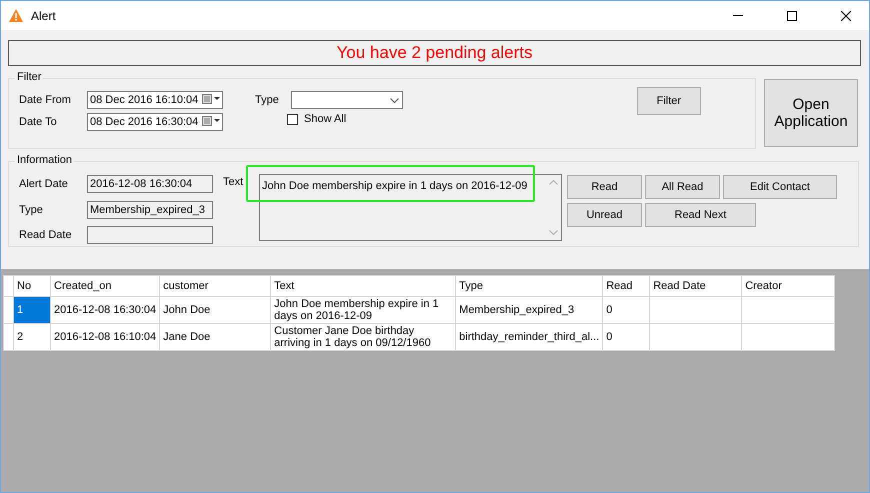 The width and height of the screenshot is (870, 493). I want to click on action-button: Unread, so click(604, 215).